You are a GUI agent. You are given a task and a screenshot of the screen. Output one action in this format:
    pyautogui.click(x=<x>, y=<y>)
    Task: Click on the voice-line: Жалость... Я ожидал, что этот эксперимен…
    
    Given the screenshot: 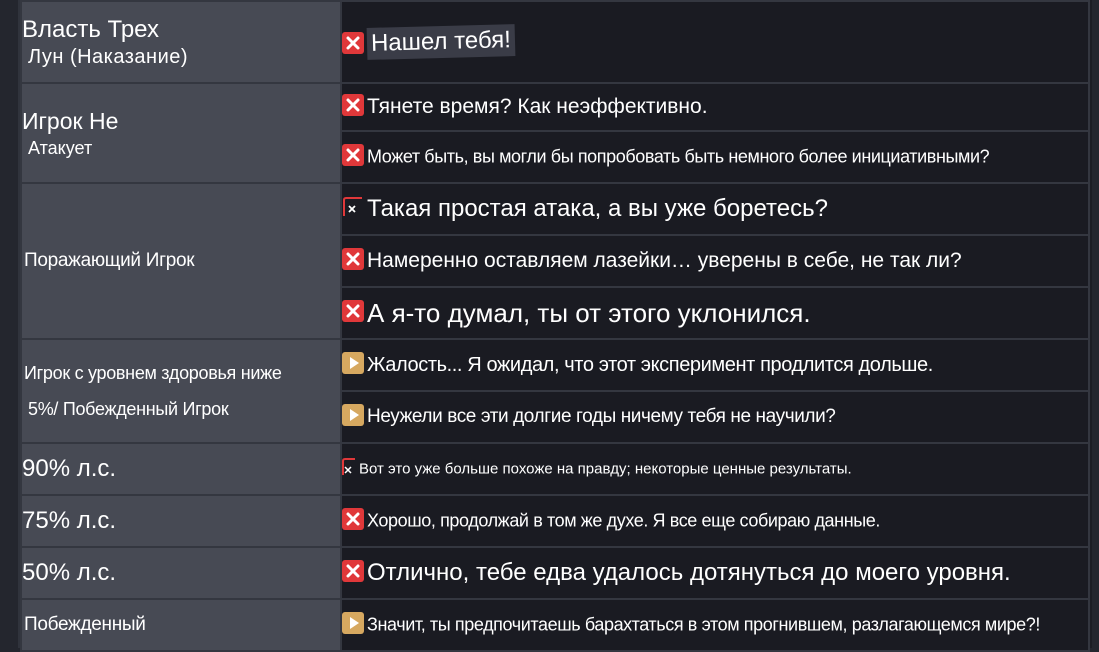 What is the action you would take?
    pyautogui.click(x=715, y=365)
    